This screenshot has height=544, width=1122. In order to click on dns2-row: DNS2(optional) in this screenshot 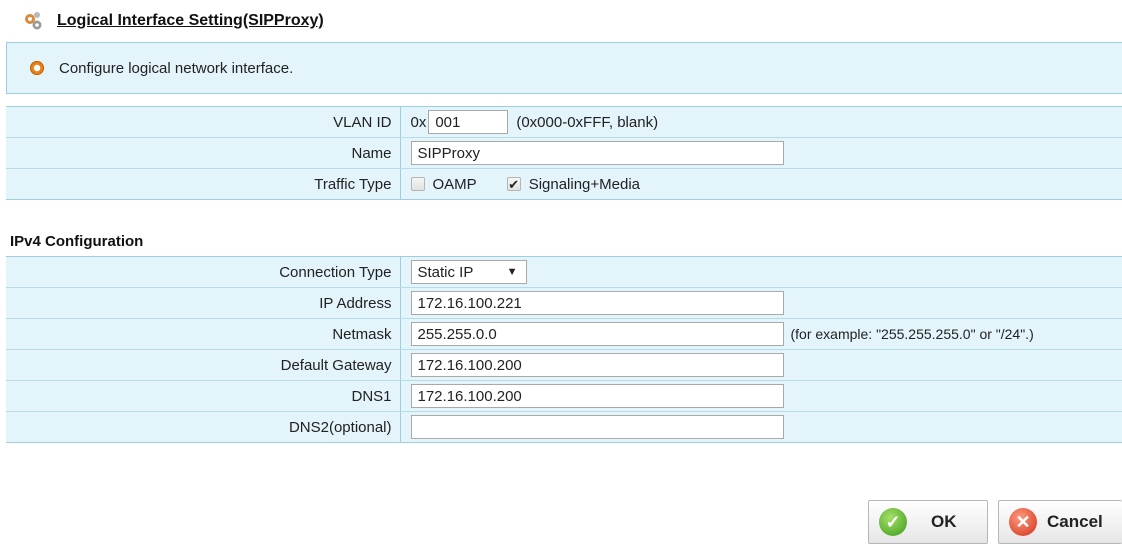, I will do `click(564, 427)`.